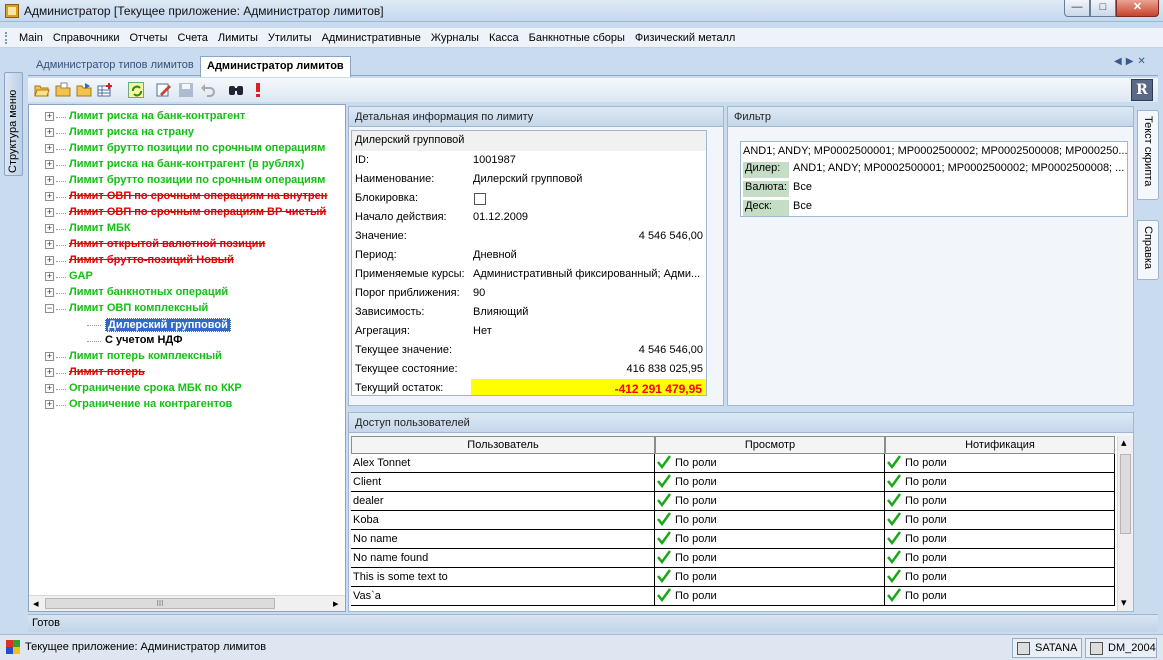 Image resolution: width=1163 pixels, height=660 pixels. I want to click on table-row: No name По роли По роли, so click(733, 539).